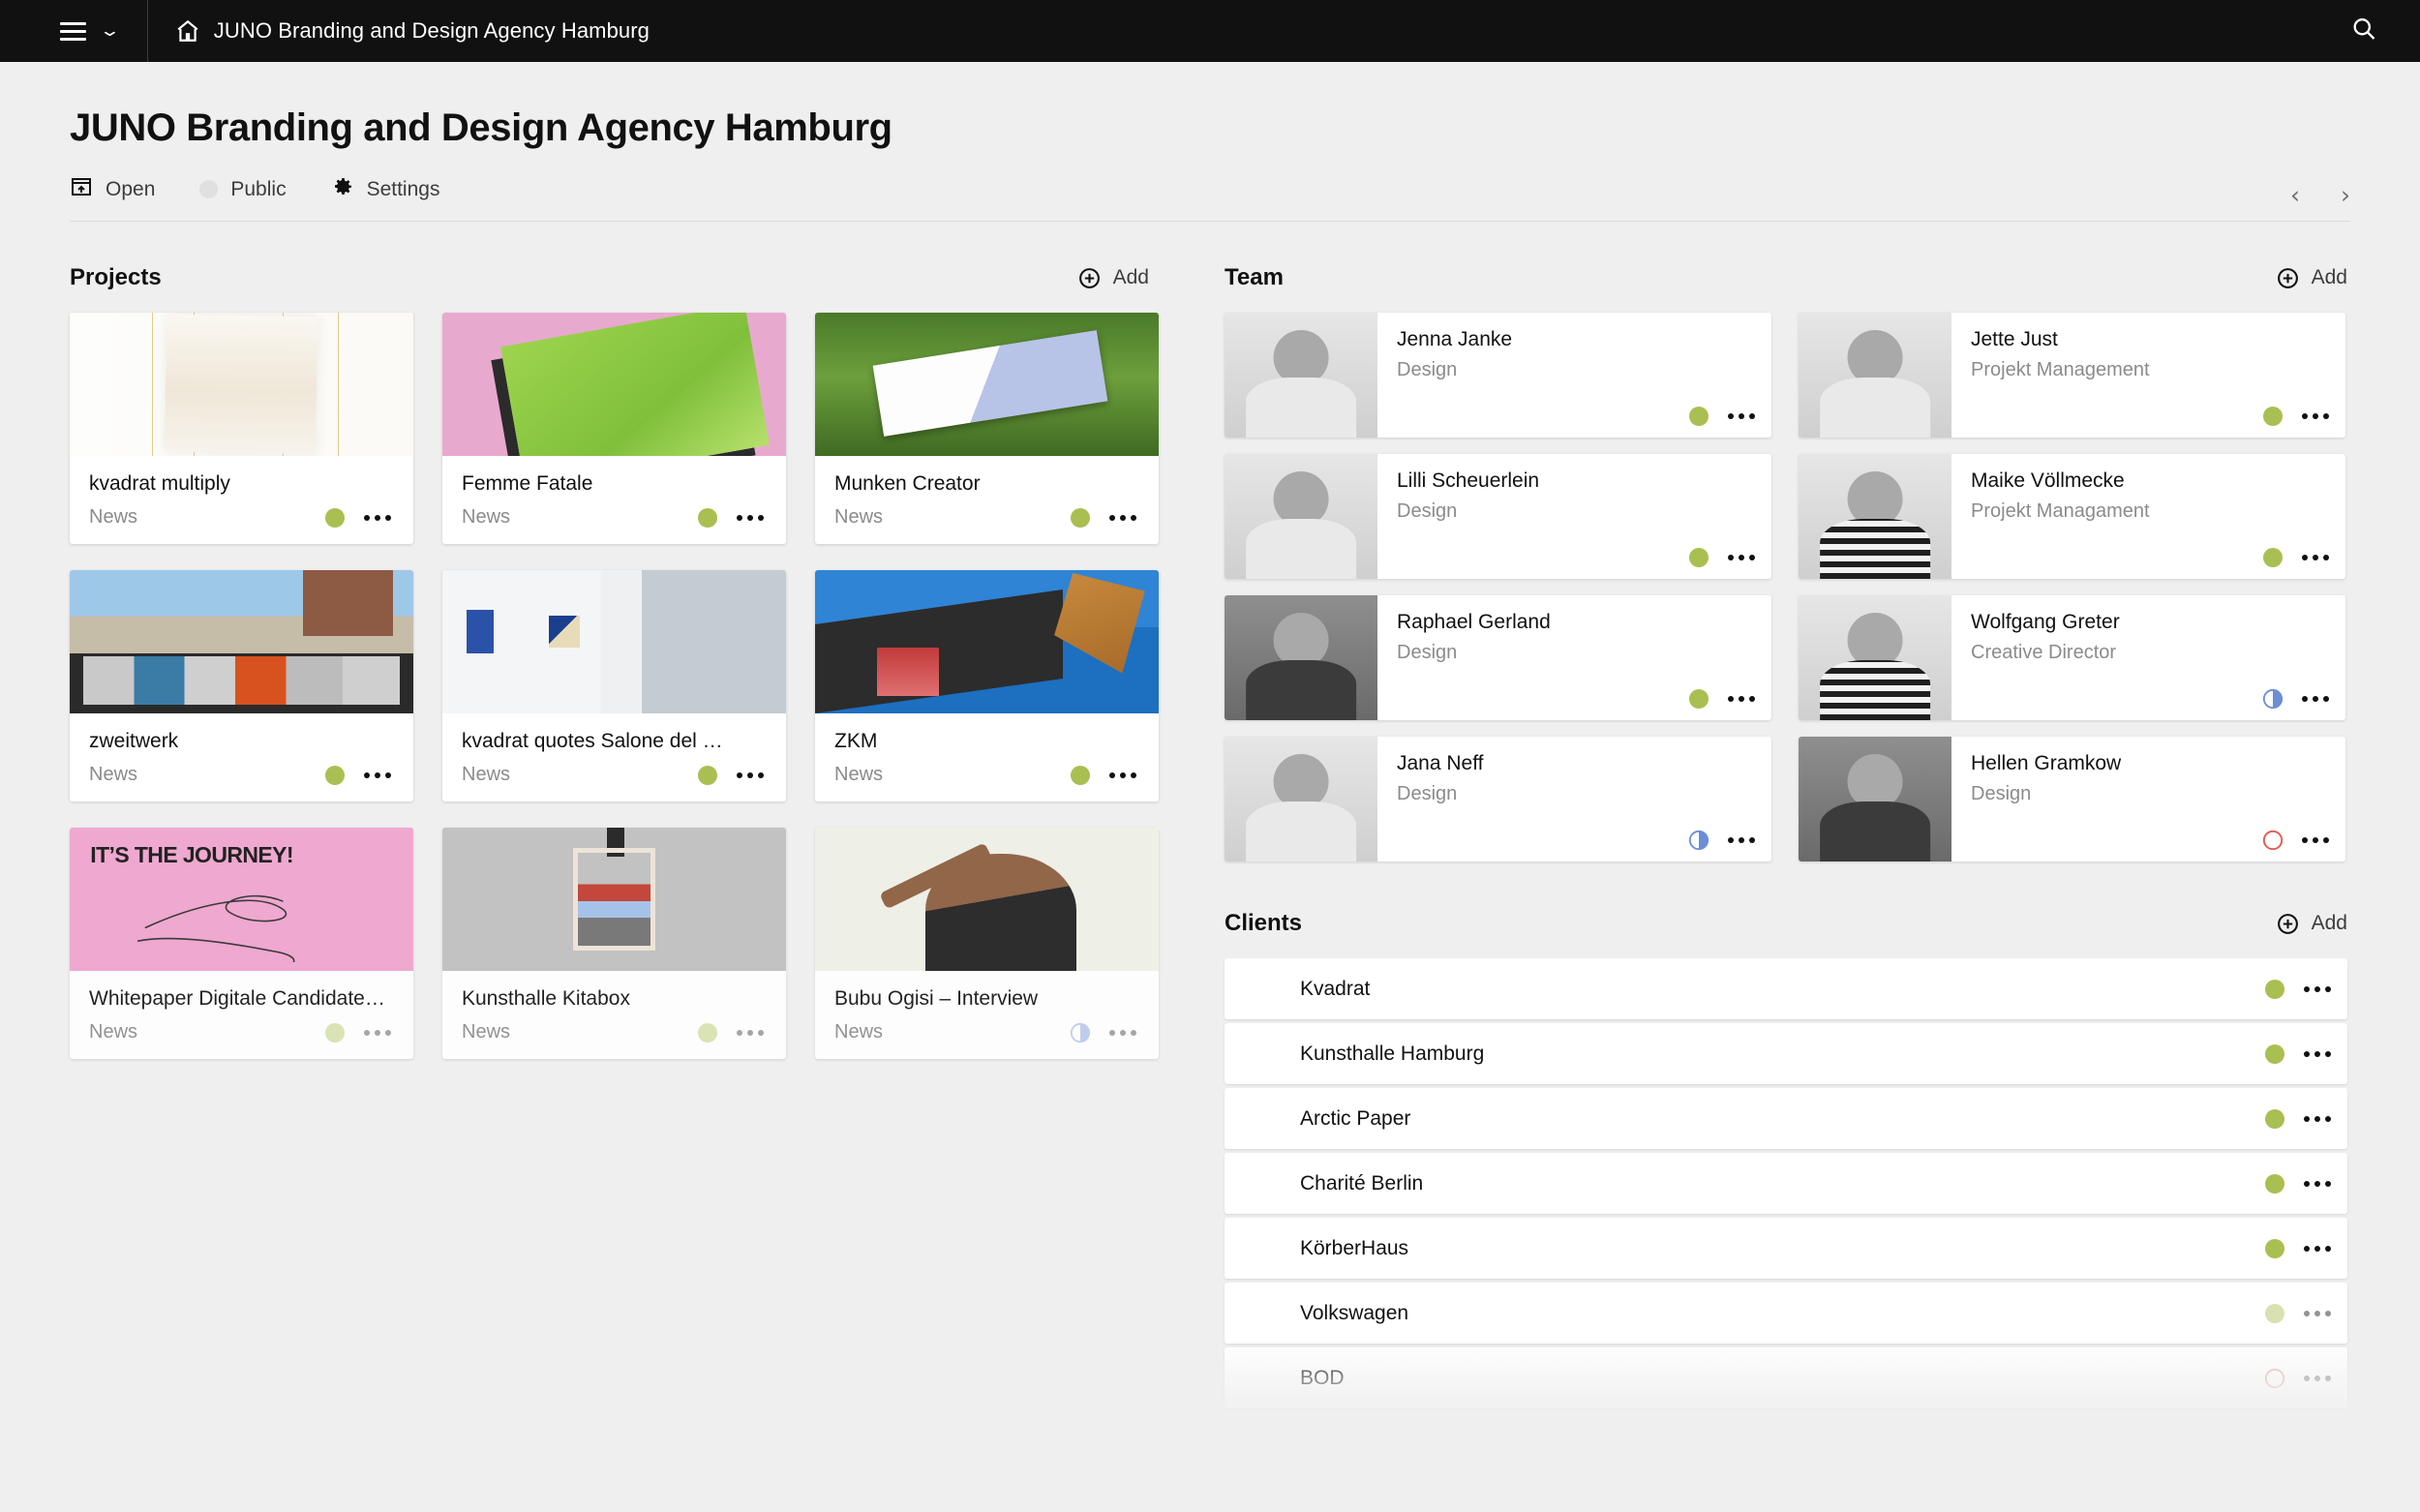  What do you see at coordinates (1498, 516) in the screenshot?
I see `team-member-card: Lilli Scheuerlein Design` at bounding box center [1498, 516].